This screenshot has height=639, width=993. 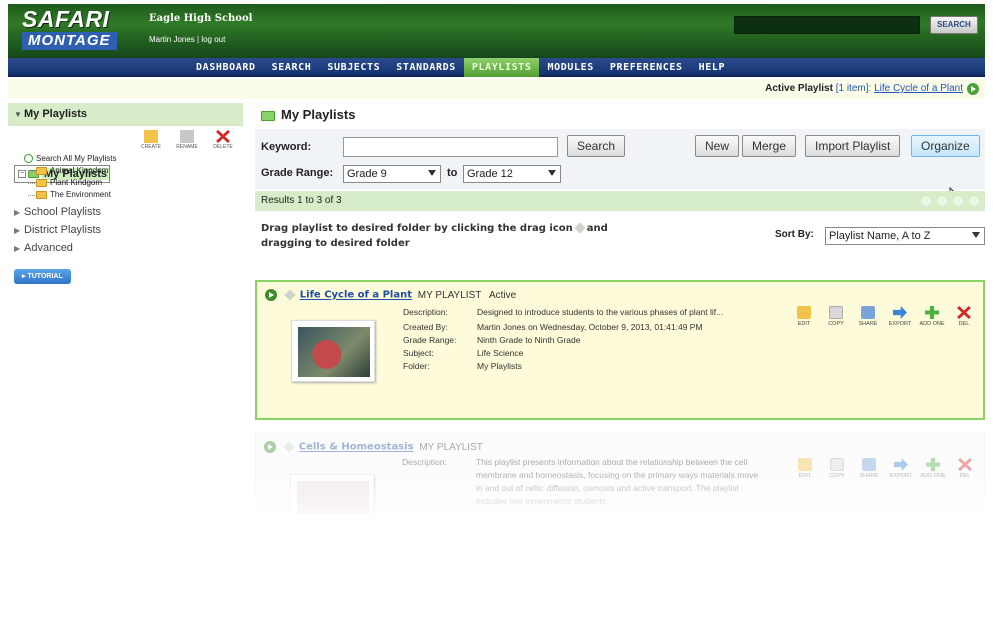 What do you see at coordinates (596, 146) in the screenshot?
I see `search-button: Search` at bounding box center [596, 146].